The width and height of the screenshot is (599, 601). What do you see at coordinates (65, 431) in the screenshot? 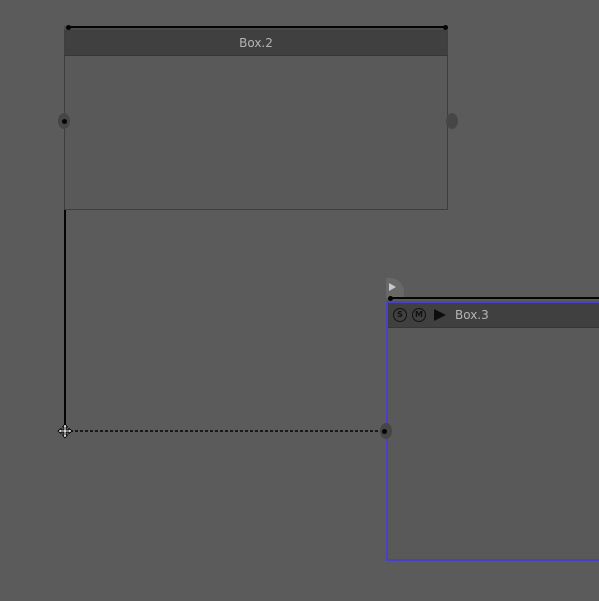
I see `move-cursor-icon` at bounding box center [65, 431].